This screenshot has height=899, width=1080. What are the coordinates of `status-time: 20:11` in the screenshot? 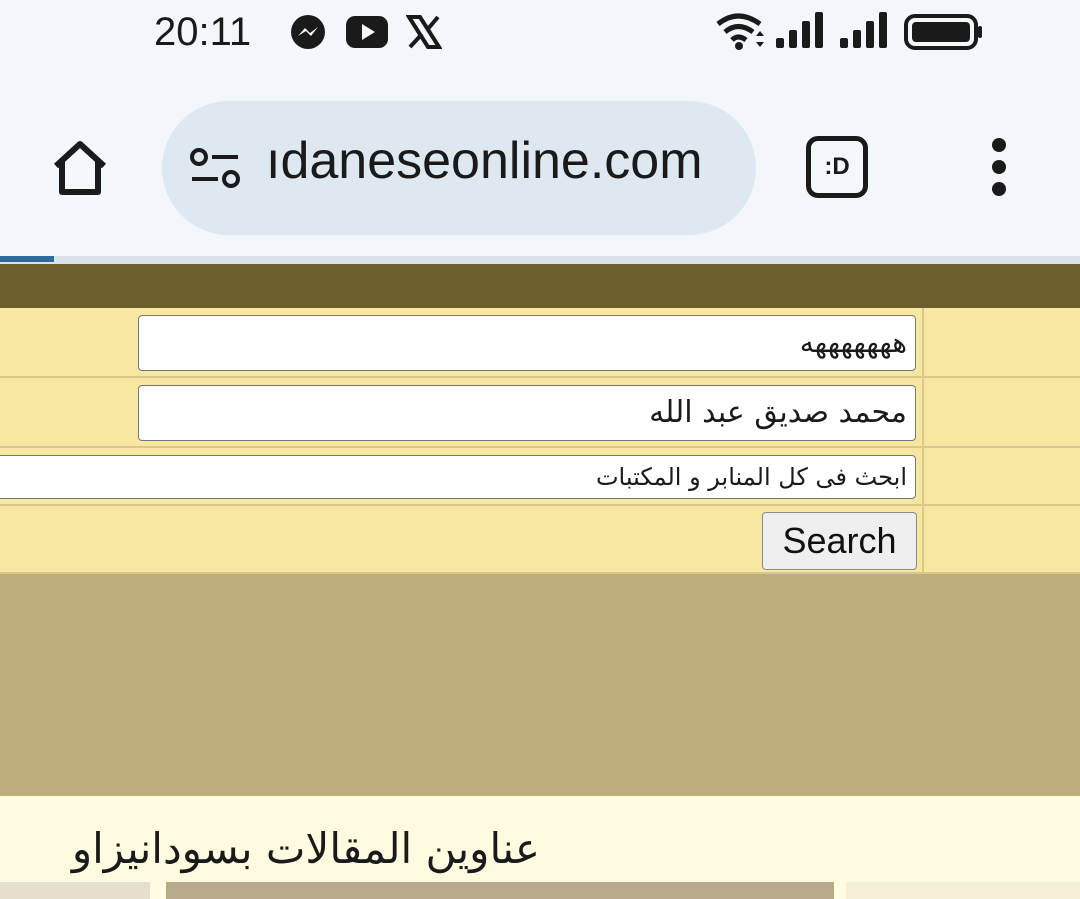 It's located at (203, 32).